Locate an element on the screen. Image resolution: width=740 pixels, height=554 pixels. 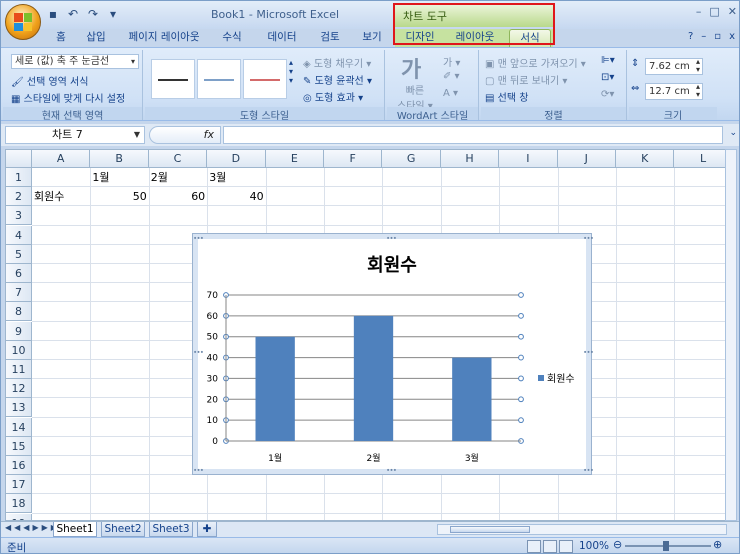
minimize-icon: – is located at coordinates (699, 11).